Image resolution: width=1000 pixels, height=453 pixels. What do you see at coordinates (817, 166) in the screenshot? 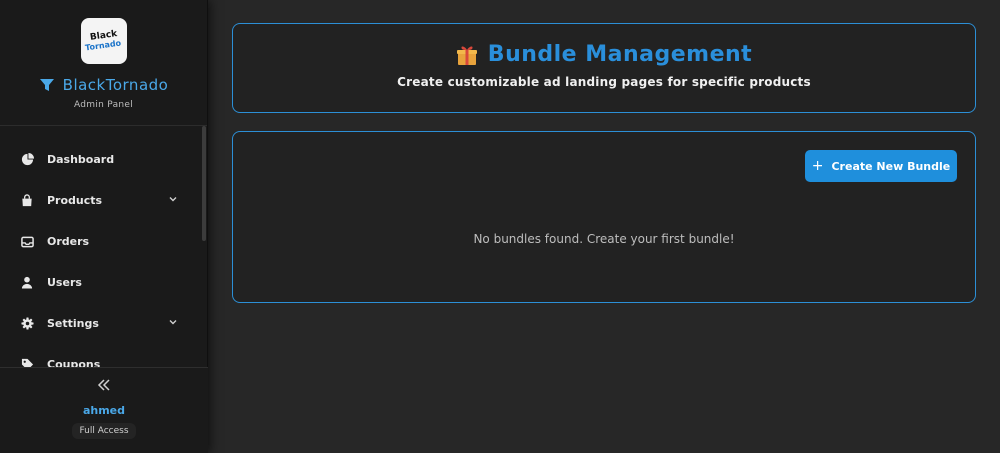
I see `plus-icon: +` at bounding box center [817, 166].